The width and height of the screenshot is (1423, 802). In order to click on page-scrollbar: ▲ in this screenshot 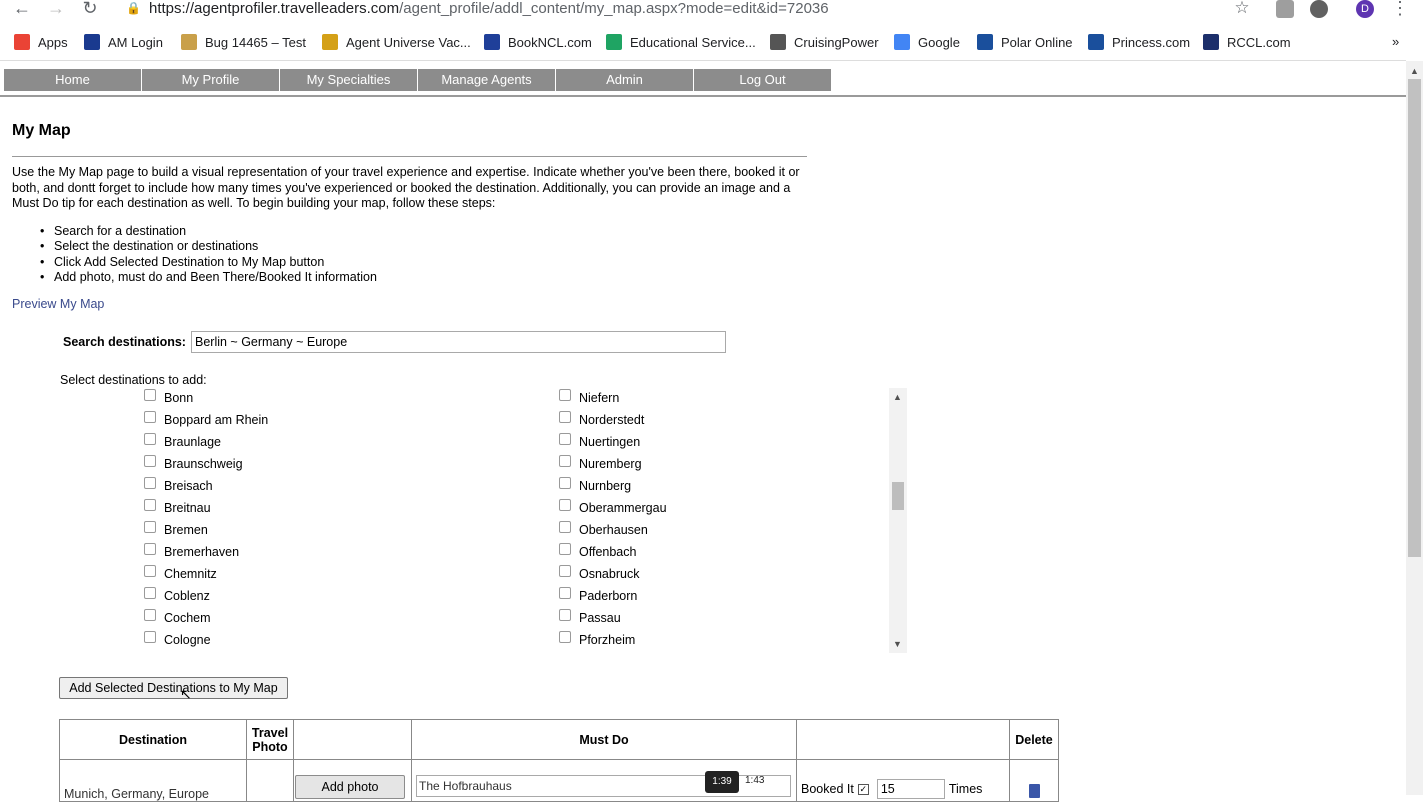, I will do `click(1414, 428)`.